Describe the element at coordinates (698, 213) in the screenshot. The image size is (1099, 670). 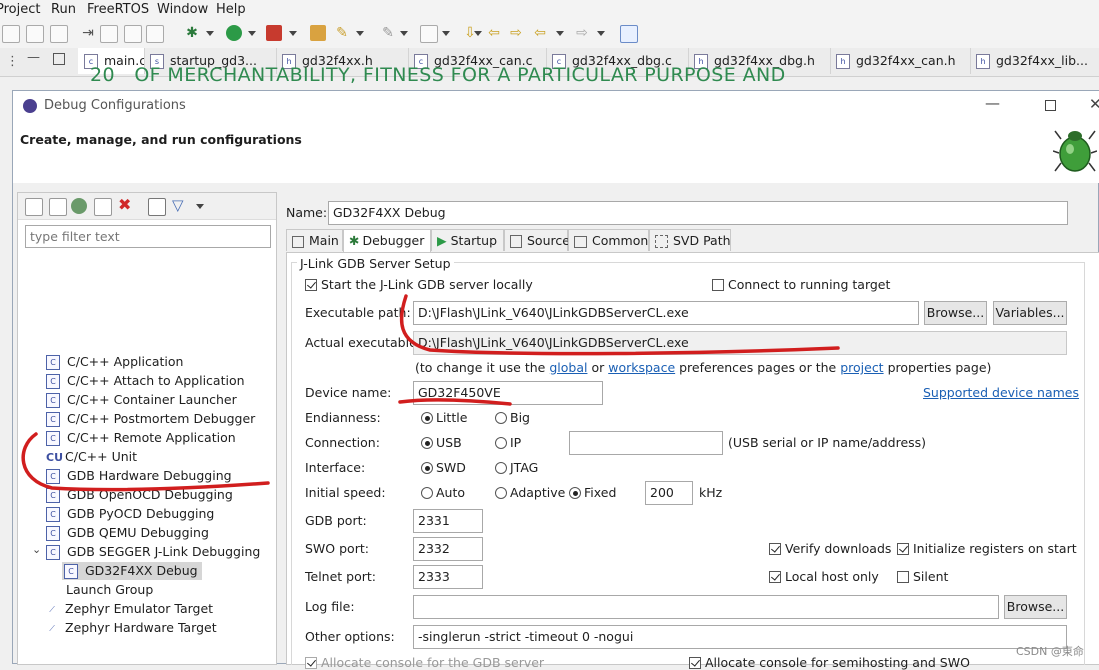
I see `name-input: GD32F4XX Debug` at that location.